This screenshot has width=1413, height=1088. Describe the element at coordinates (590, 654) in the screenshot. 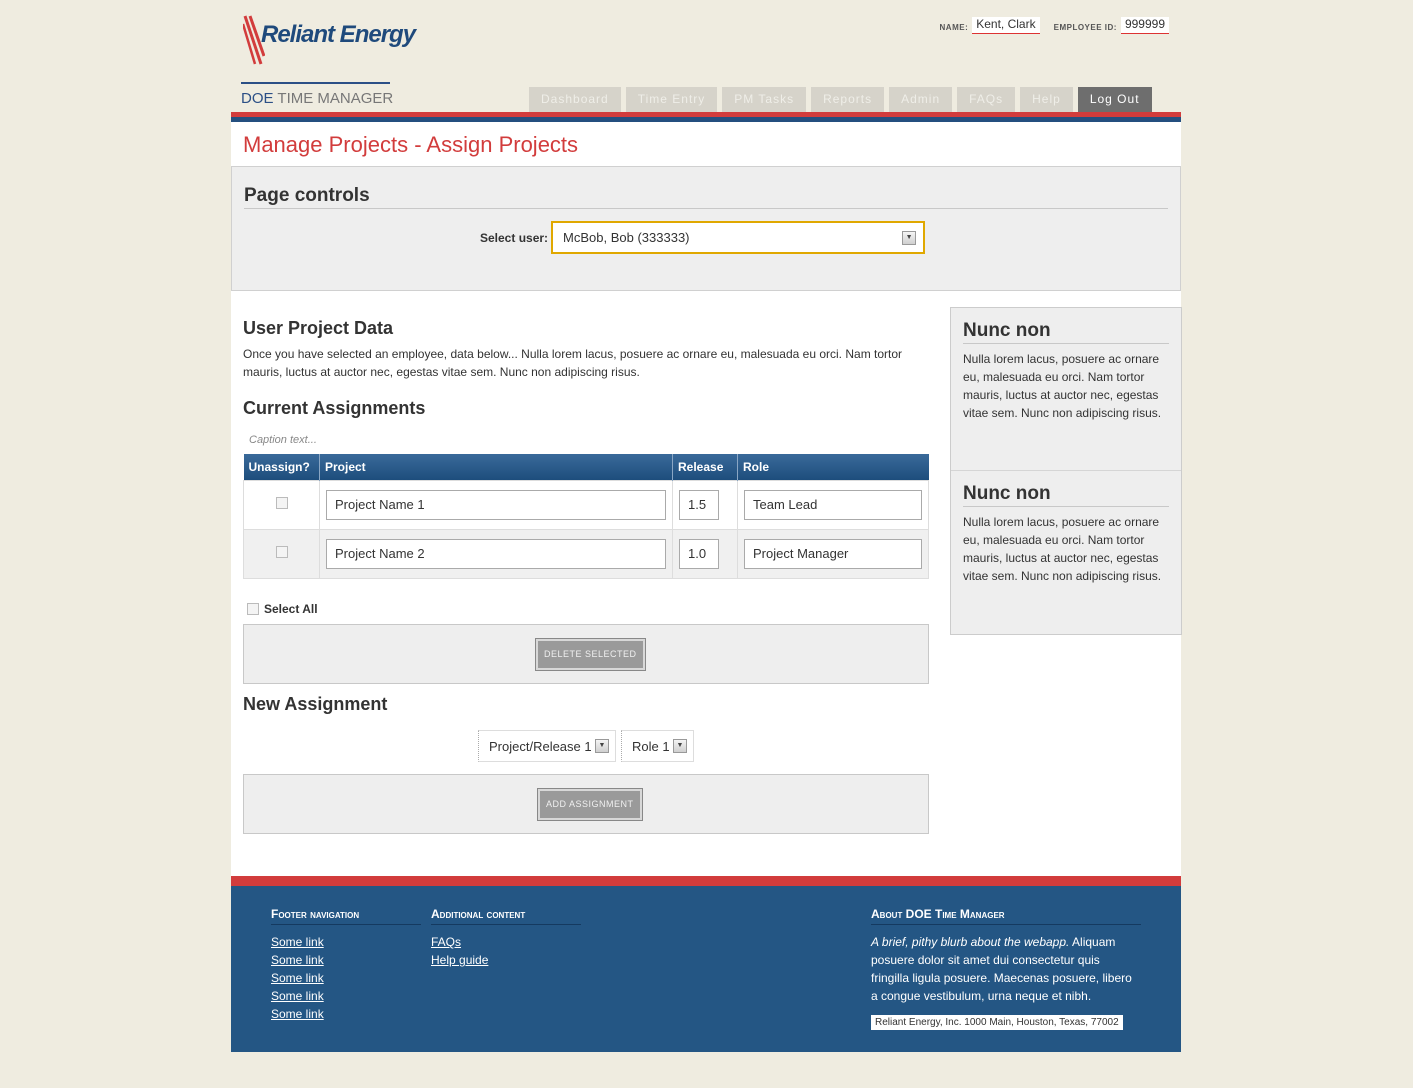

I see `delete-selected-button: DELETE SELECTED` at that location.